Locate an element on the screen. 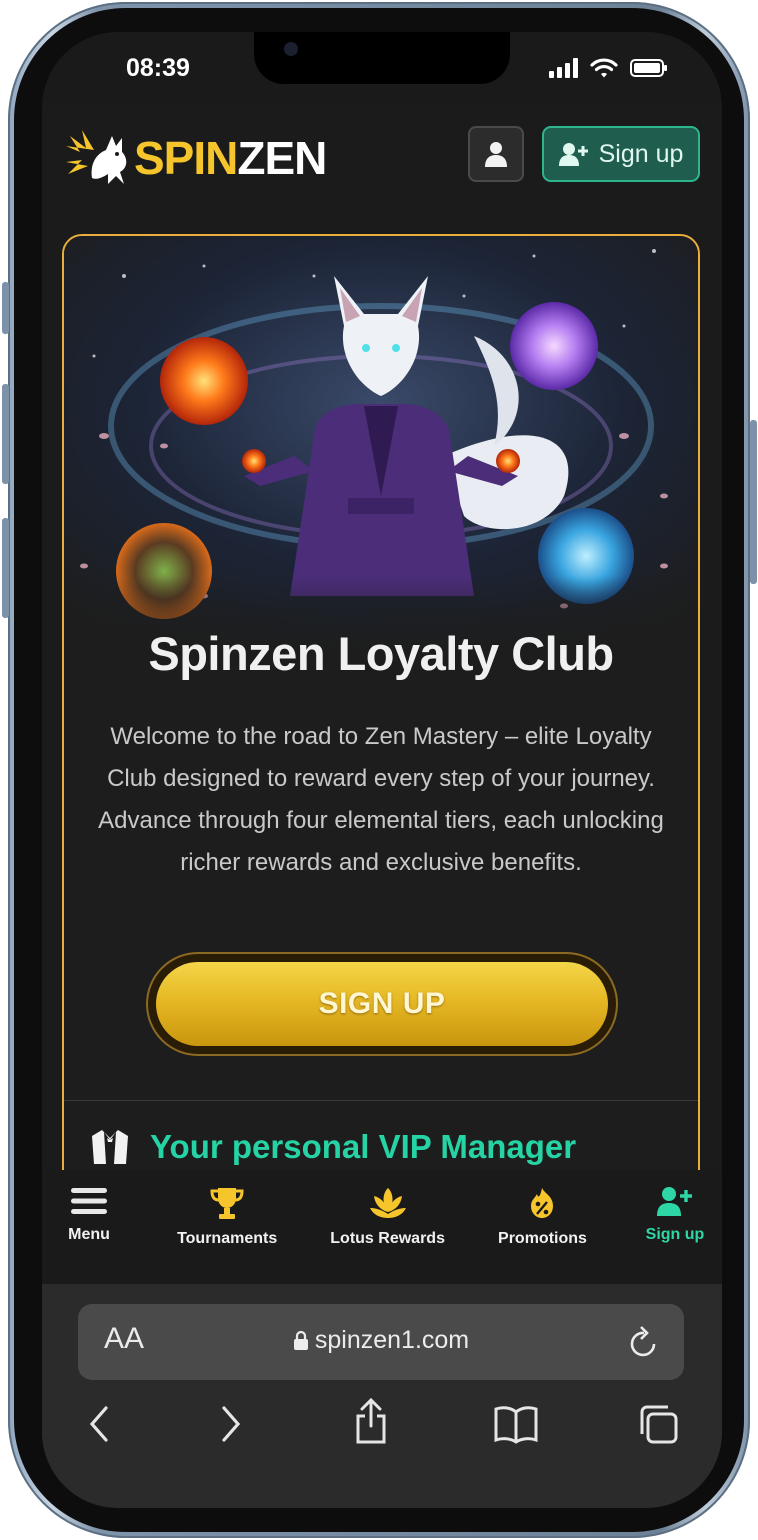 Image resolution: width=758 pixels, height=1540 pixels. logo-text-spin: SPIN is located at coordinates (186, 158).